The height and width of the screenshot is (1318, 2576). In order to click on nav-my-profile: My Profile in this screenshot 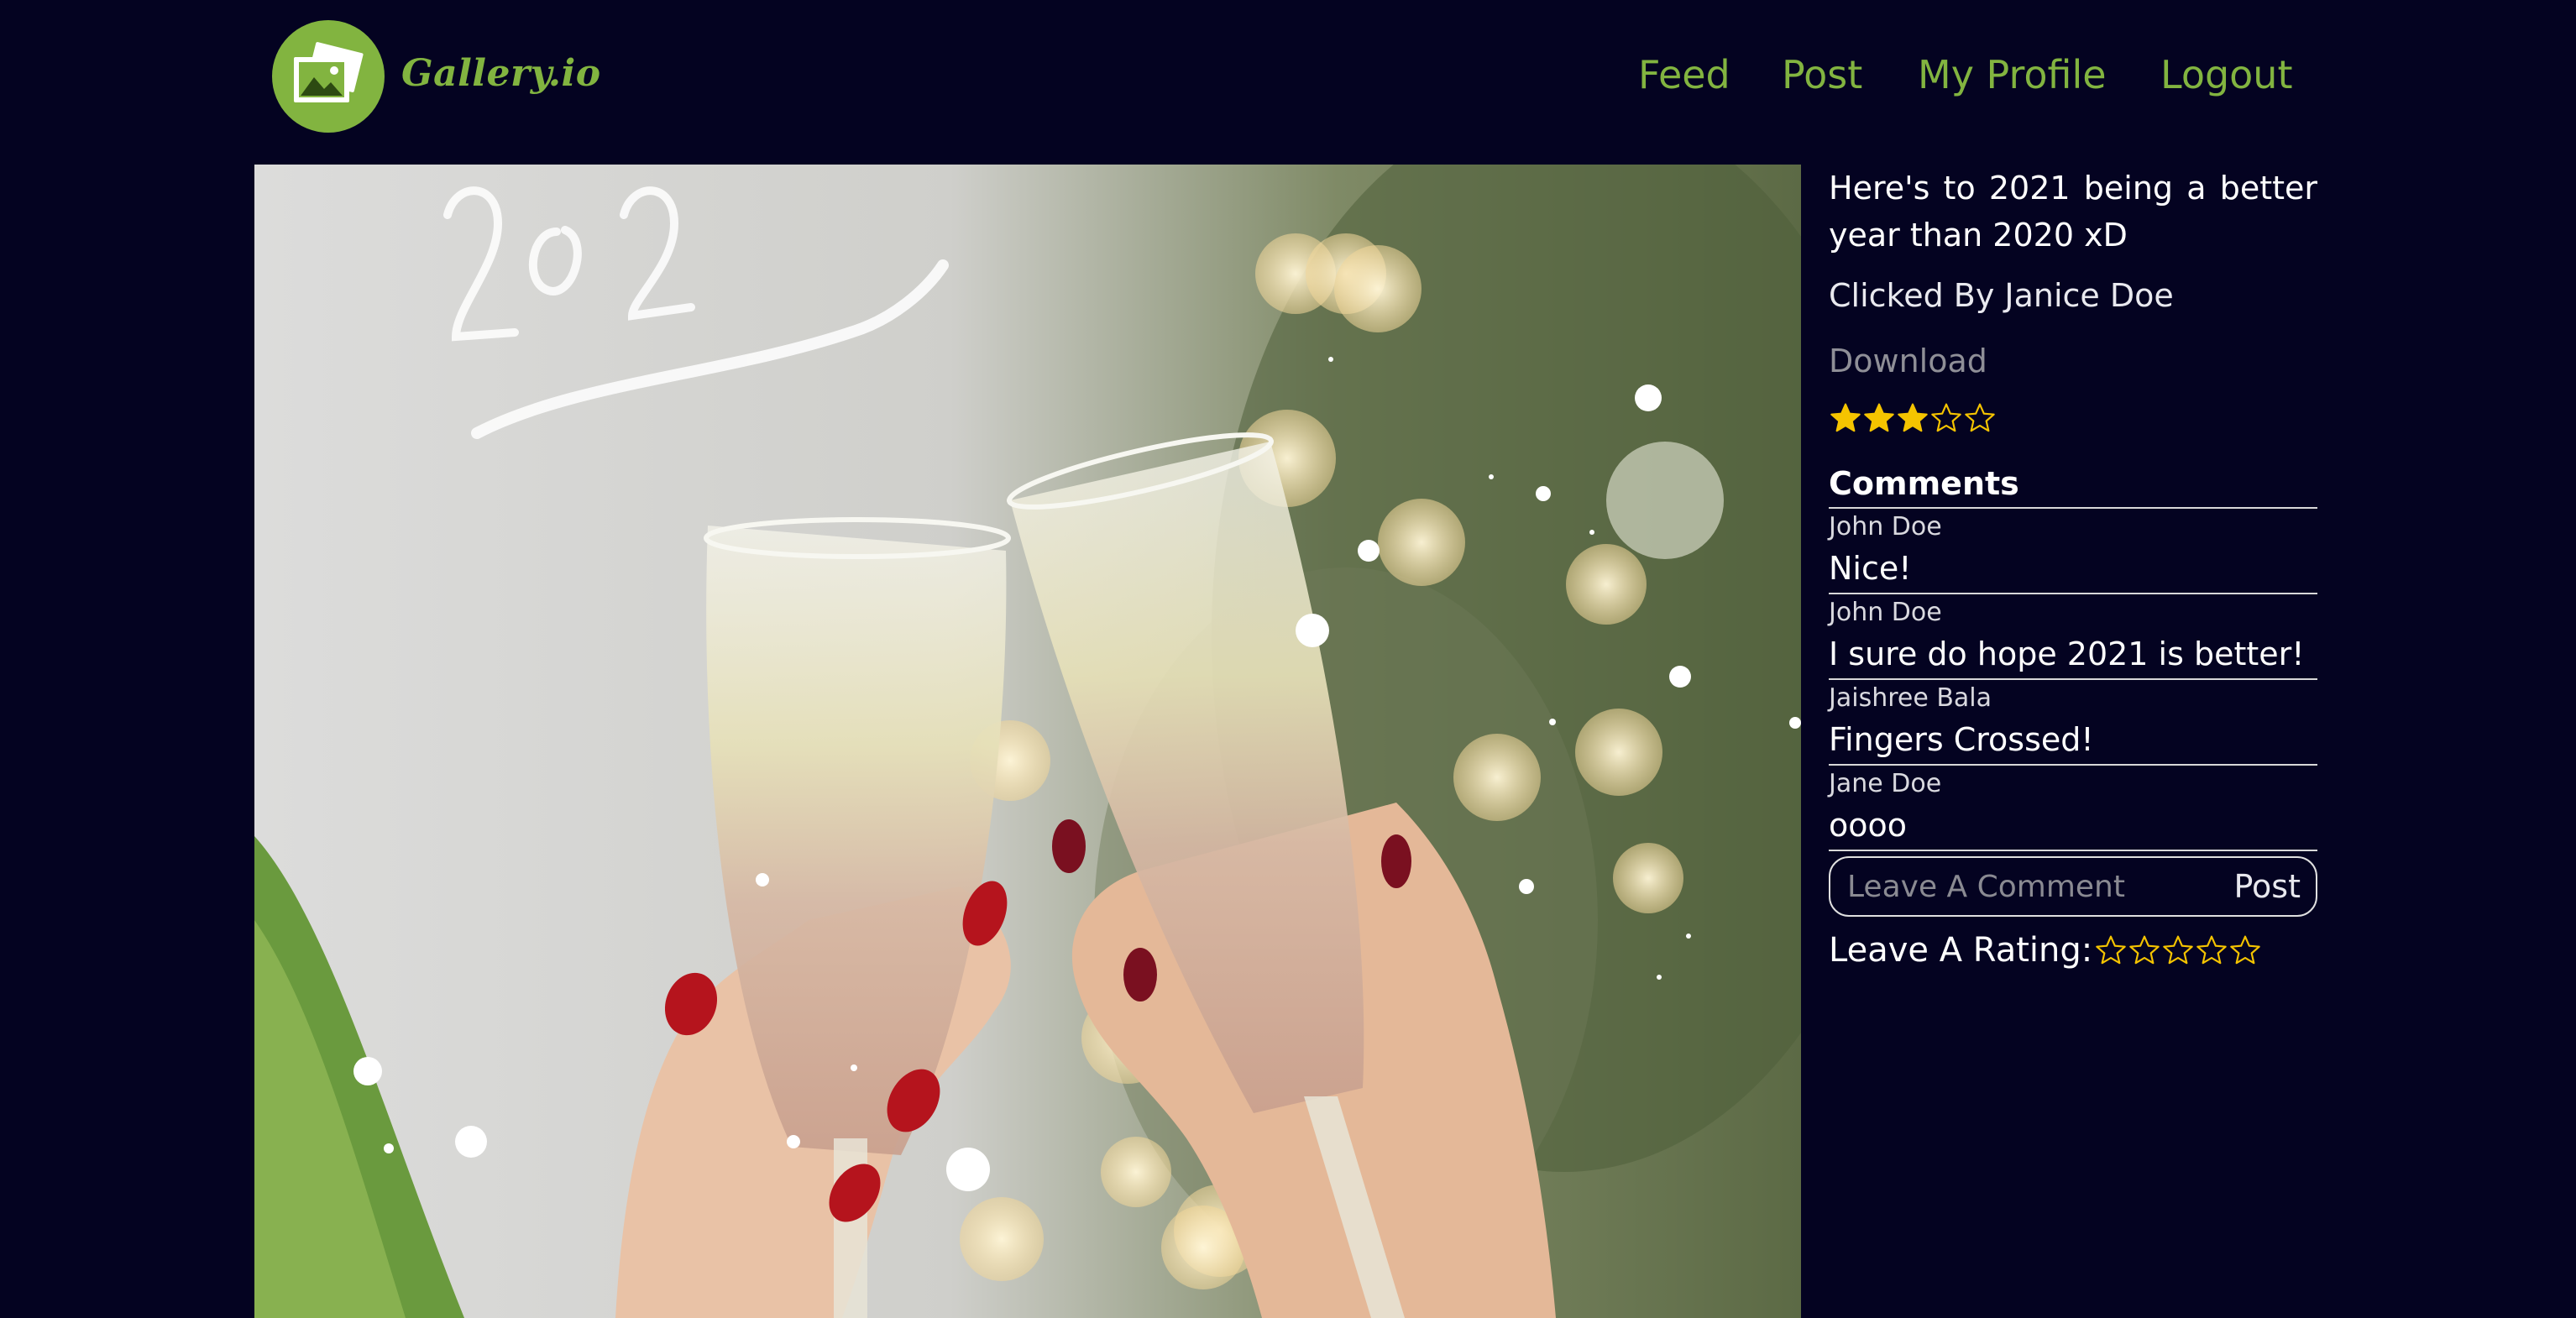, I will do `click(2012, 74)`.